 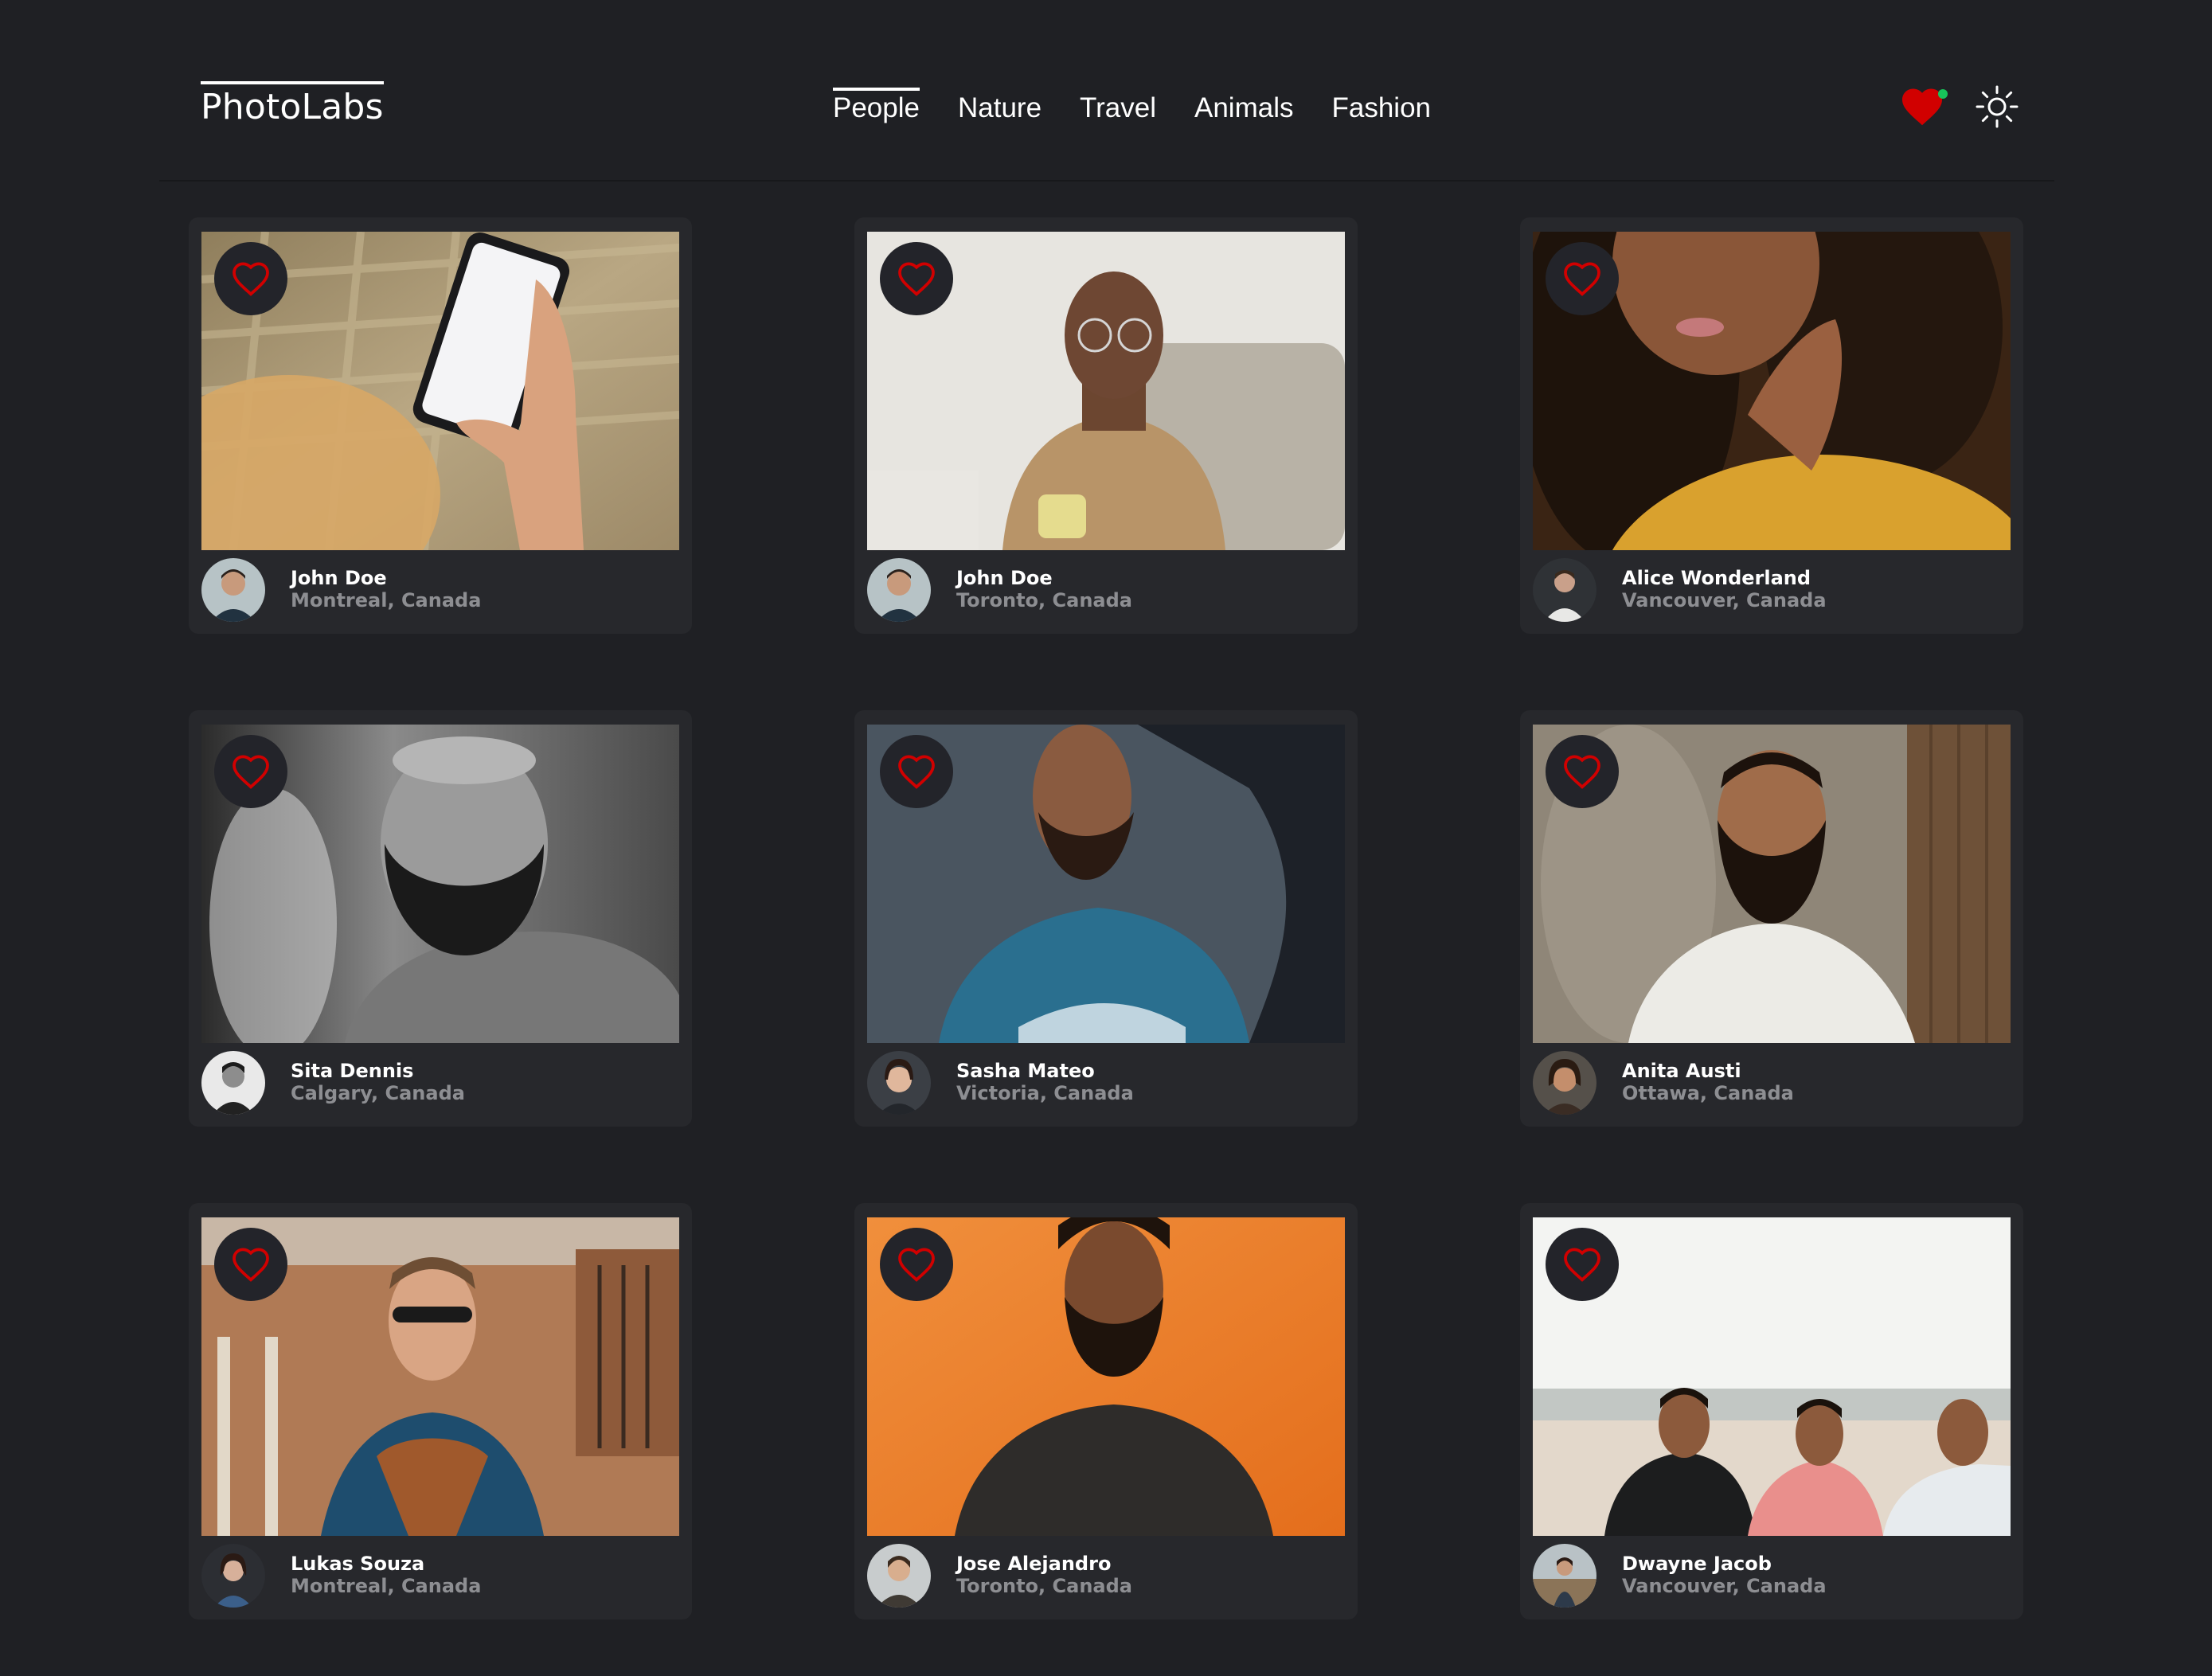 I want to click on photo-owner: Alice Wonderland Vancouver, Canada, so click(x=1772, y=591).